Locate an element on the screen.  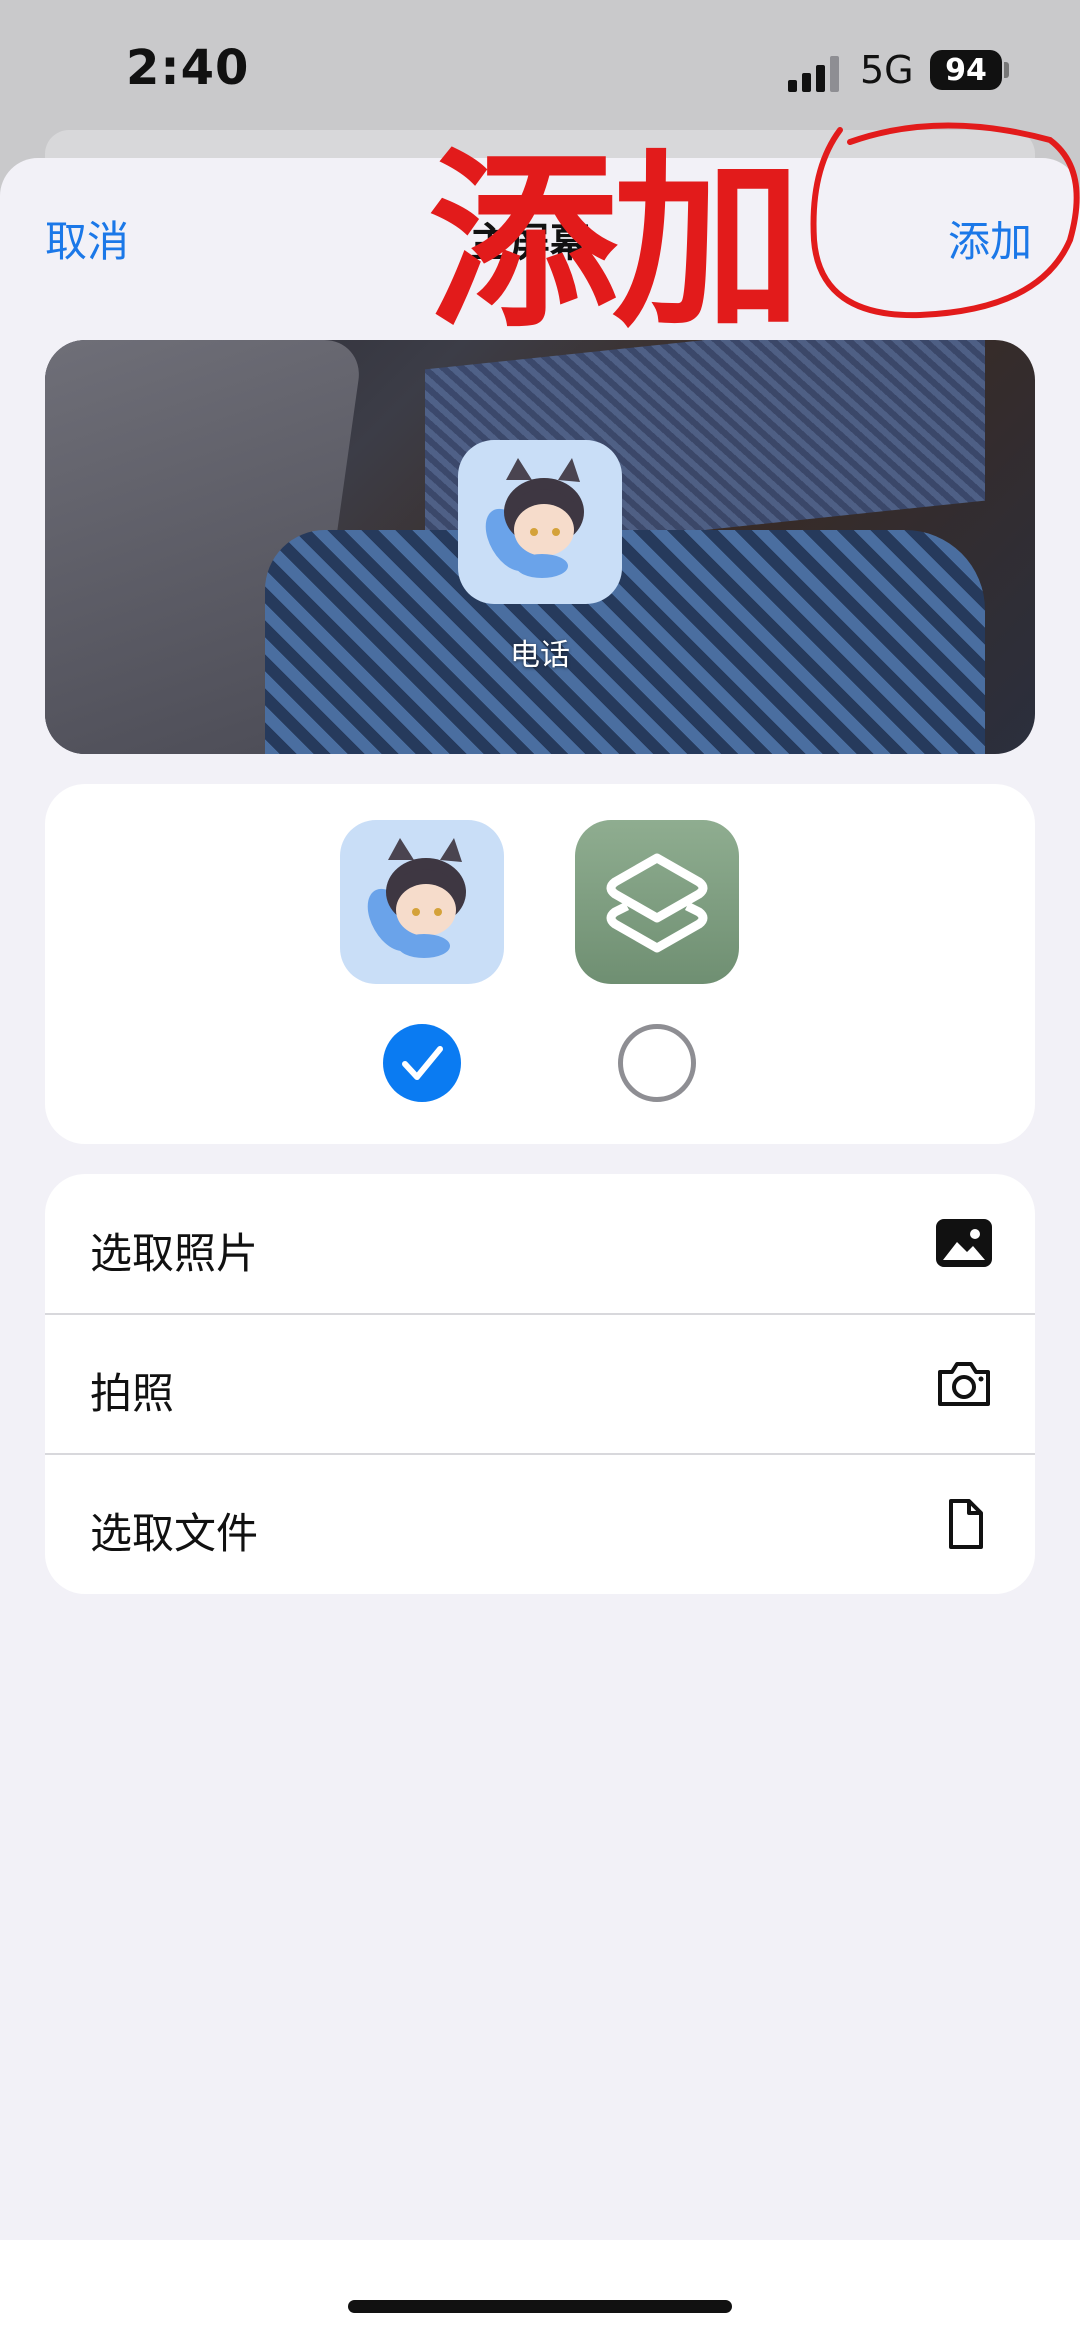
network-type: 5G is located at coordinates (887, 70).